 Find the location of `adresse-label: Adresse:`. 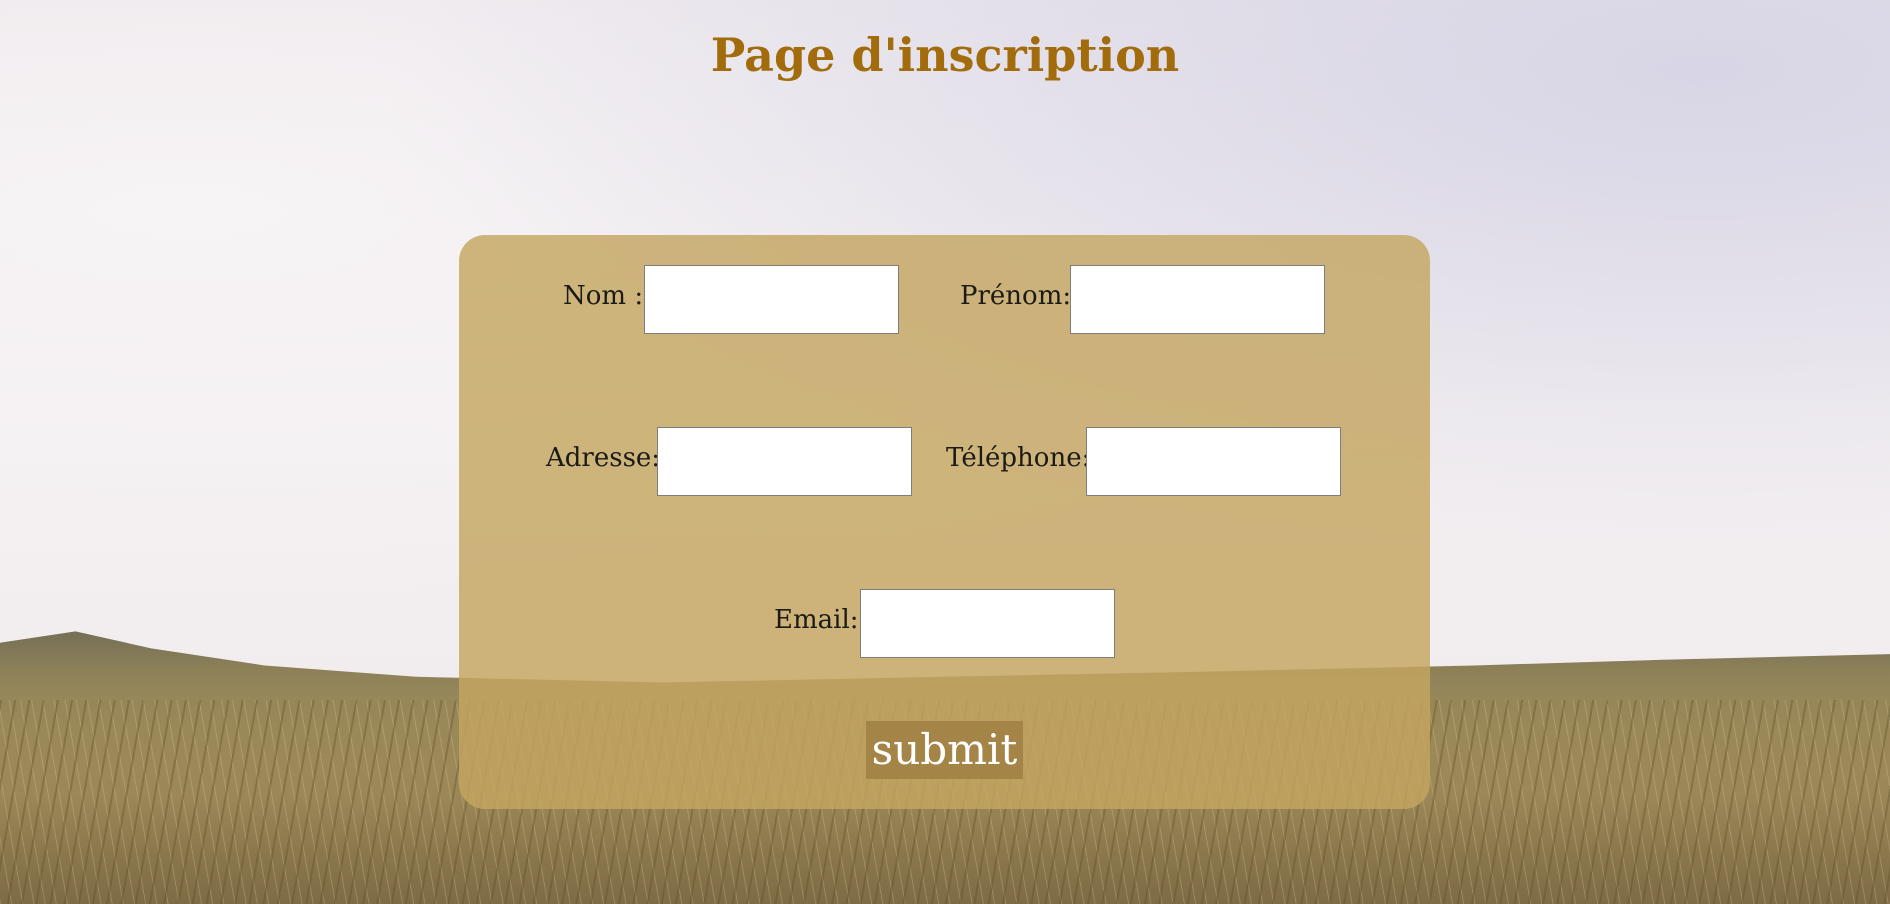

adresse-label: Adresse: is located at coordinates (603, 458).